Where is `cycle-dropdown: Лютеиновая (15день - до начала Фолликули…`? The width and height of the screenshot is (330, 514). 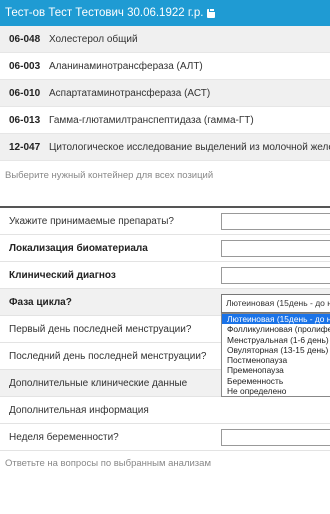 cycle-dropdown: Лютеиновая (15день - до начала Фолликули… is located at coordinates (275, 355).